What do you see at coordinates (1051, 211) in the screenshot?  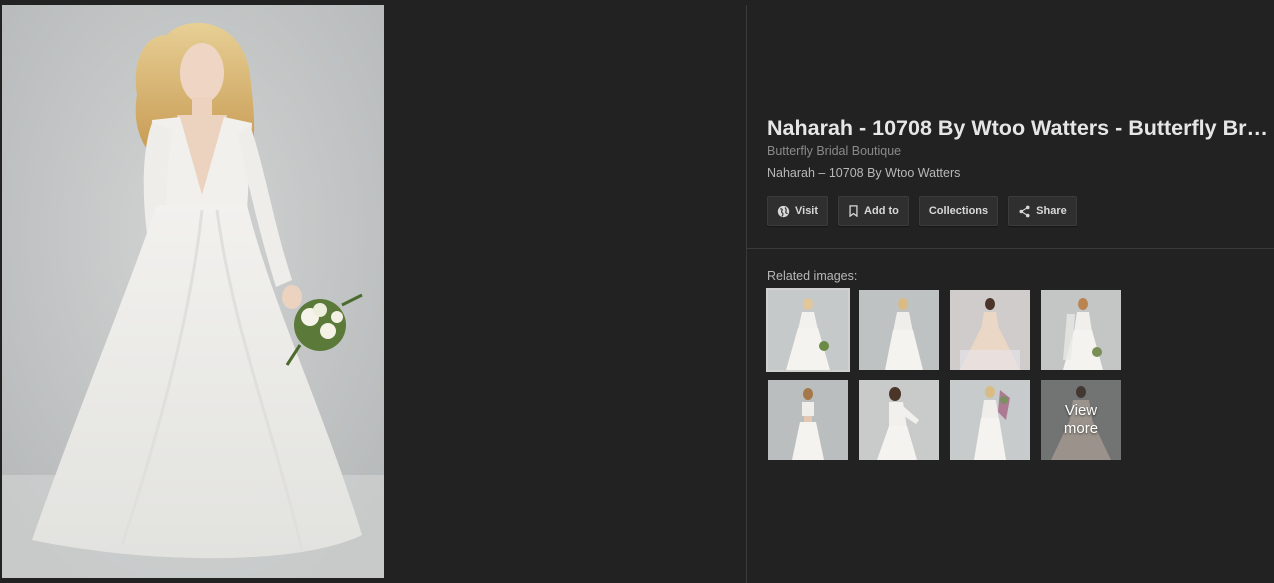 I see `share-label: Share` at bounding box center [1051, 211].